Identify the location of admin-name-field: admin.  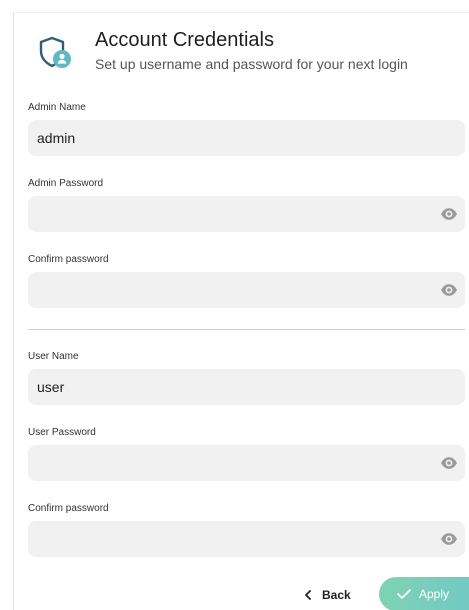
(246, 138).